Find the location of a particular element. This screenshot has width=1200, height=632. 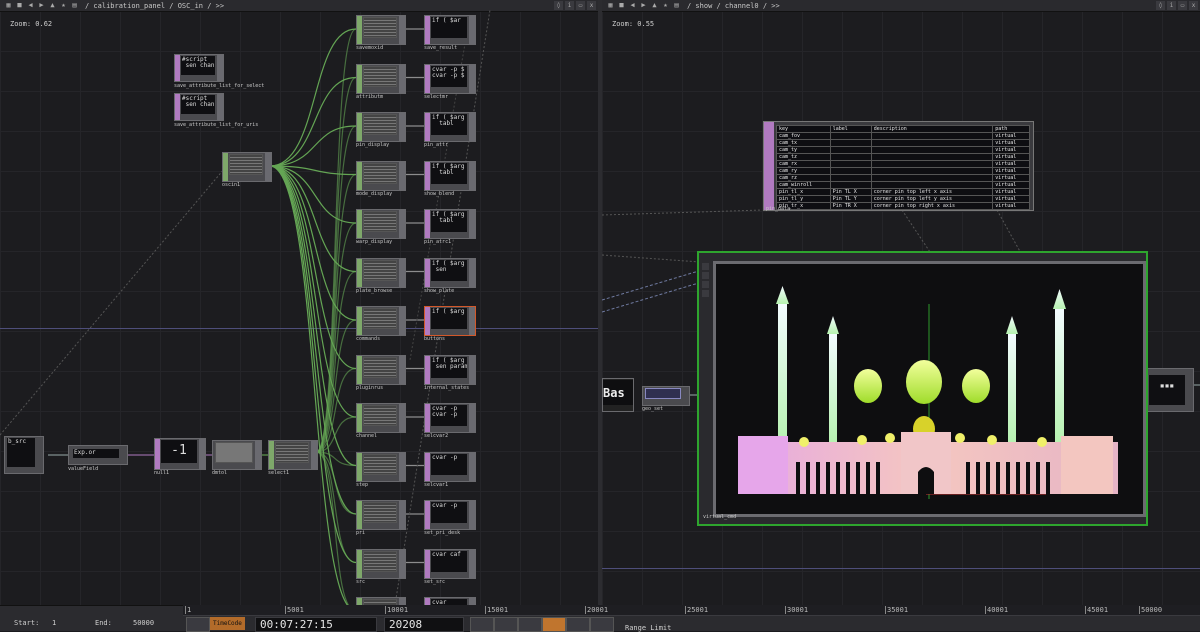

node-label: channel is located at coordinates (367, 436).